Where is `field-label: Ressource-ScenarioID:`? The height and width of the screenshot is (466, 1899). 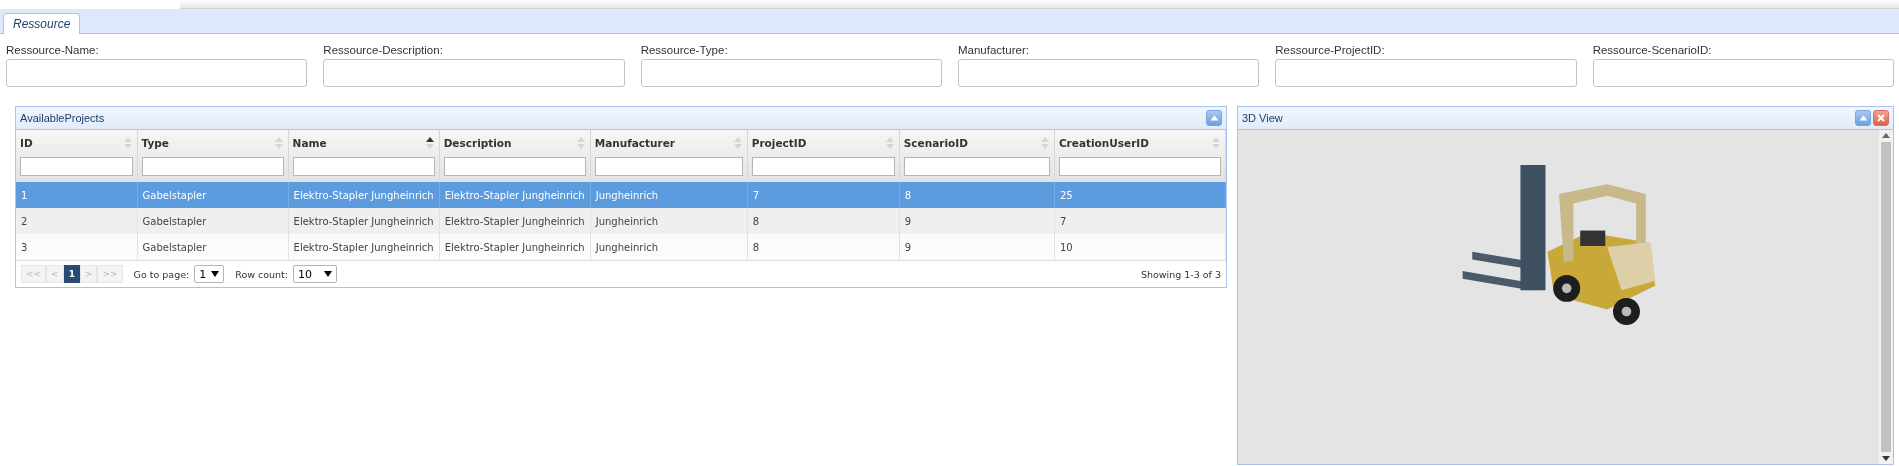
field-label: Ressource-ScenarioID: is located at coordinates (1652, 50).